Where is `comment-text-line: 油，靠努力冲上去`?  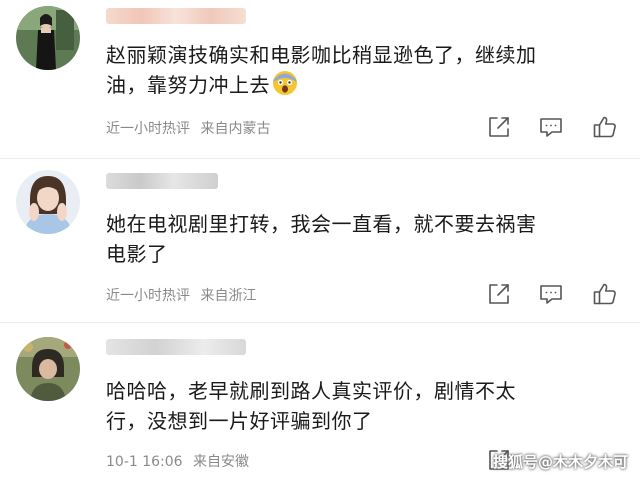
comment-text-line: 油，靠努力冲上去 is located at coordinates (366, 87).